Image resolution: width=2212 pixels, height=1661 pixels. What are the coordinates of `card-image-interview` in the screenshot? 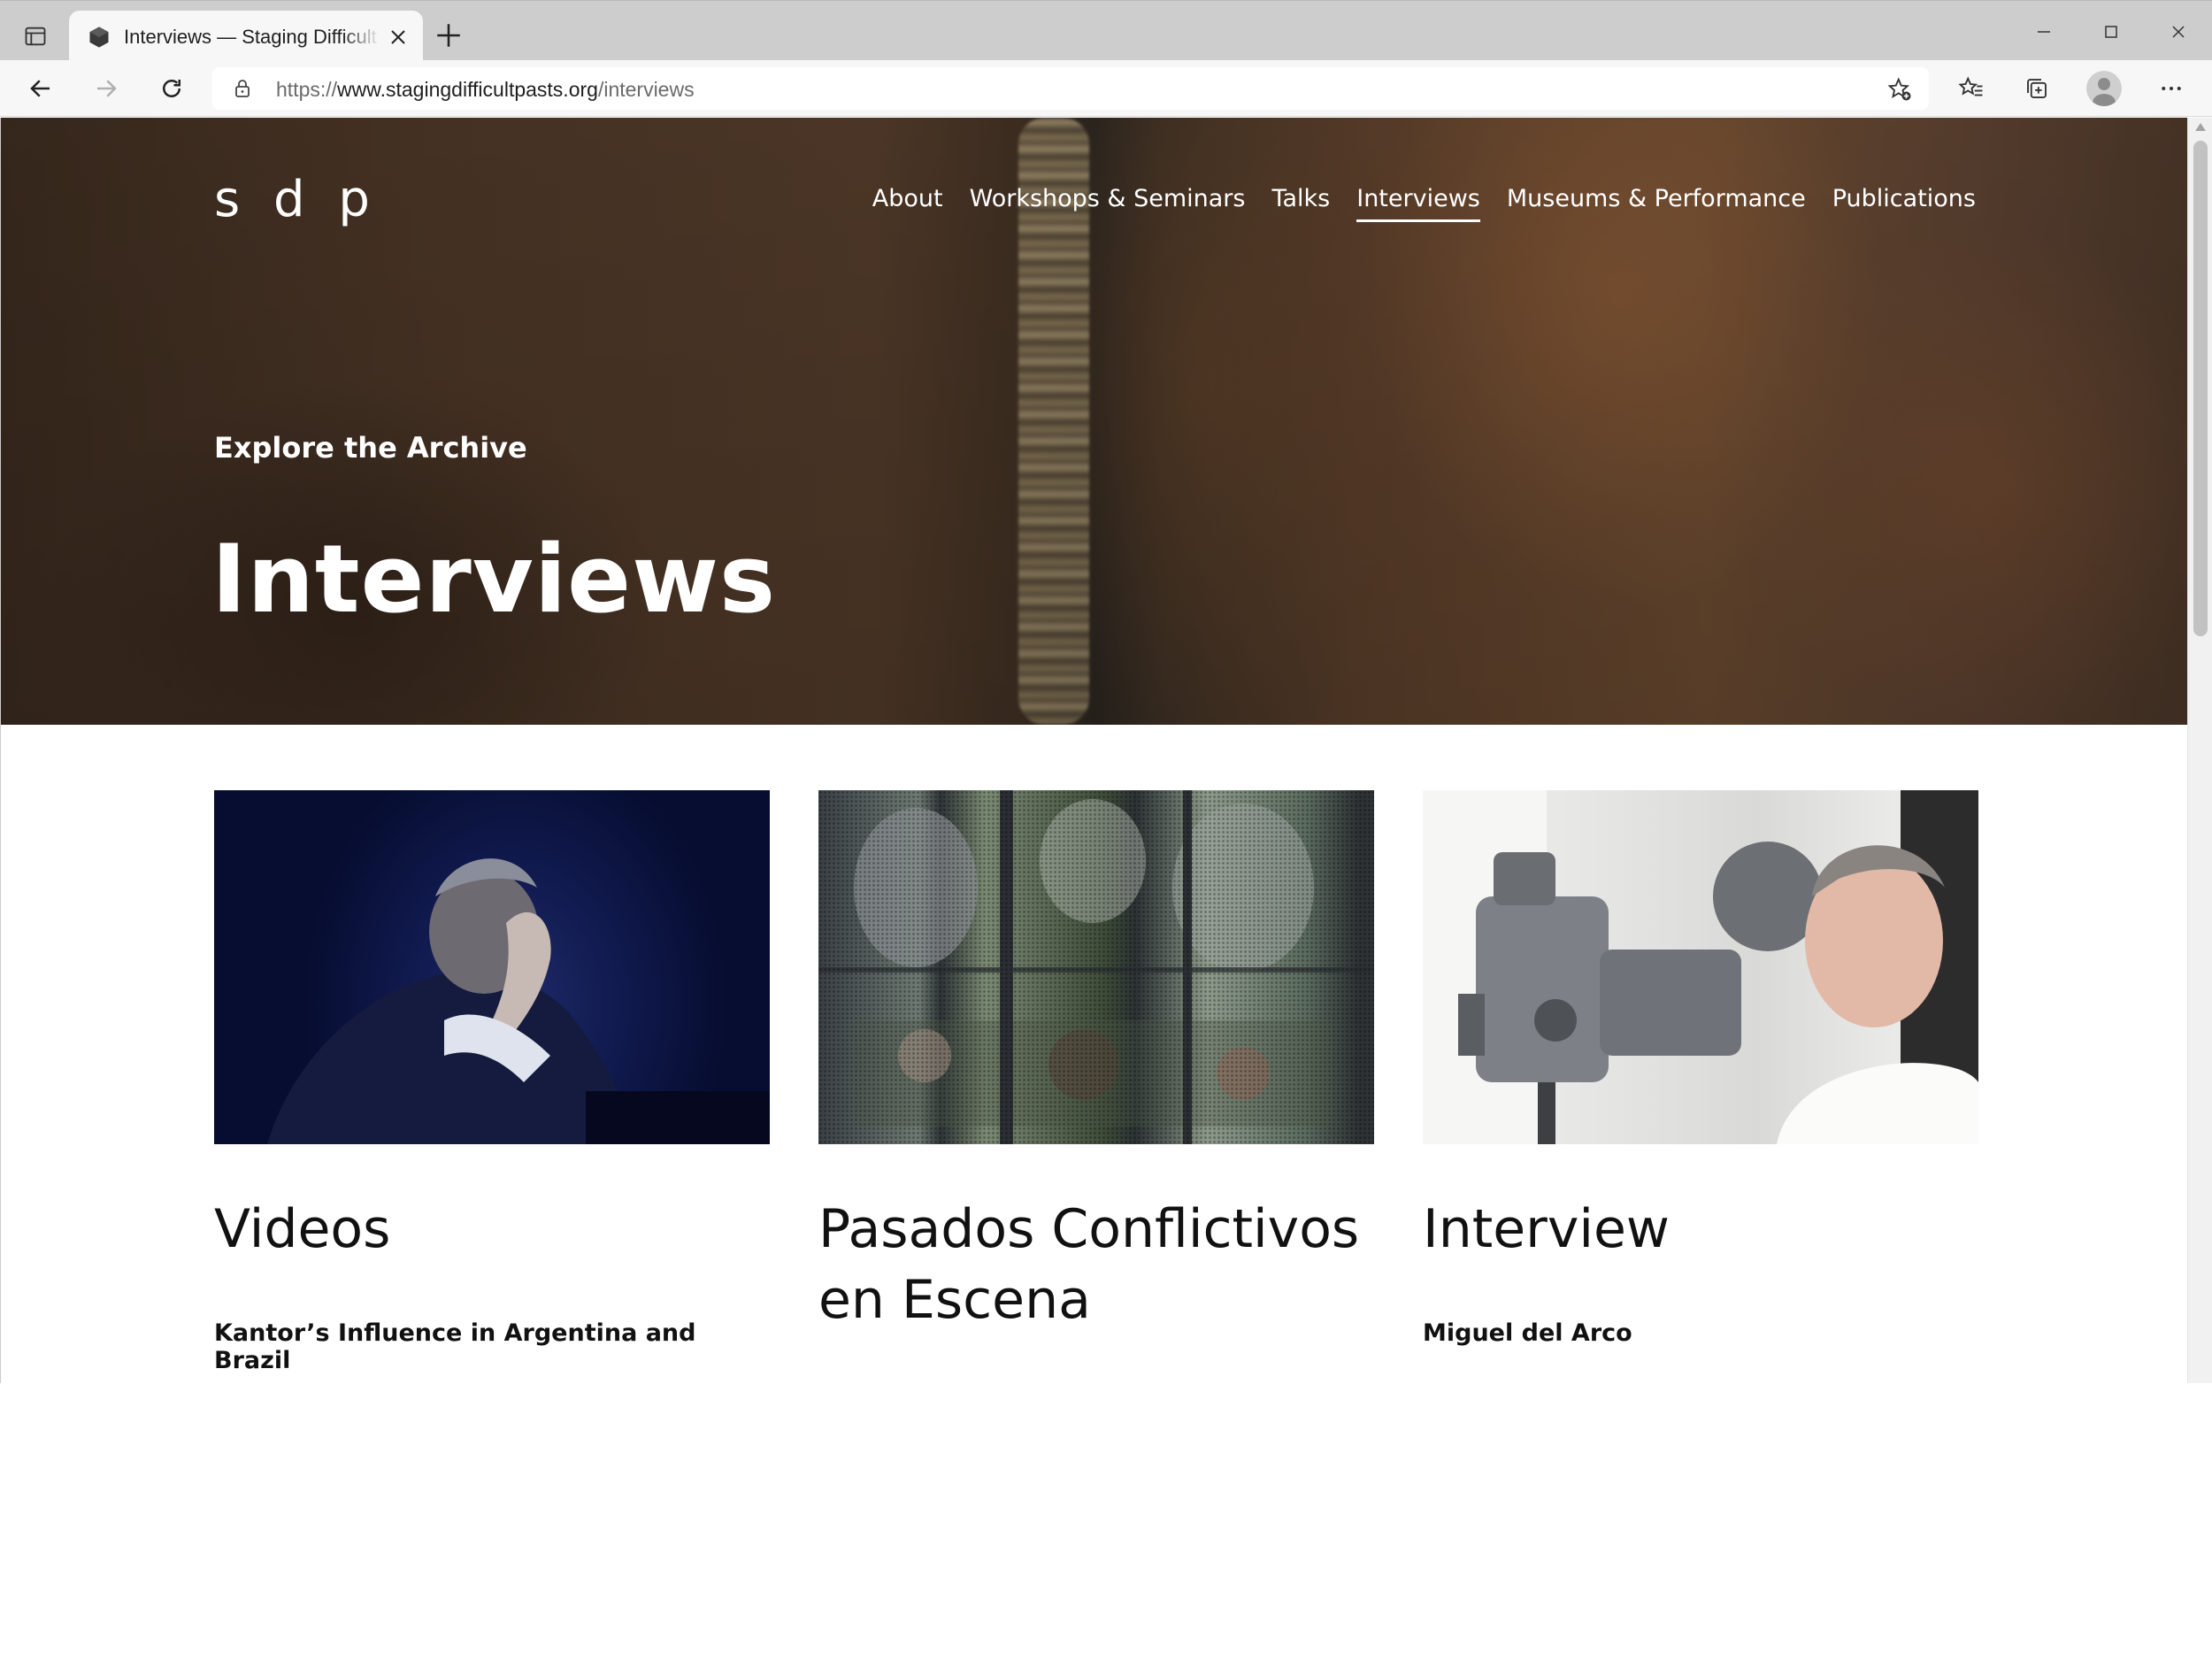 It's located at (1701, 967).